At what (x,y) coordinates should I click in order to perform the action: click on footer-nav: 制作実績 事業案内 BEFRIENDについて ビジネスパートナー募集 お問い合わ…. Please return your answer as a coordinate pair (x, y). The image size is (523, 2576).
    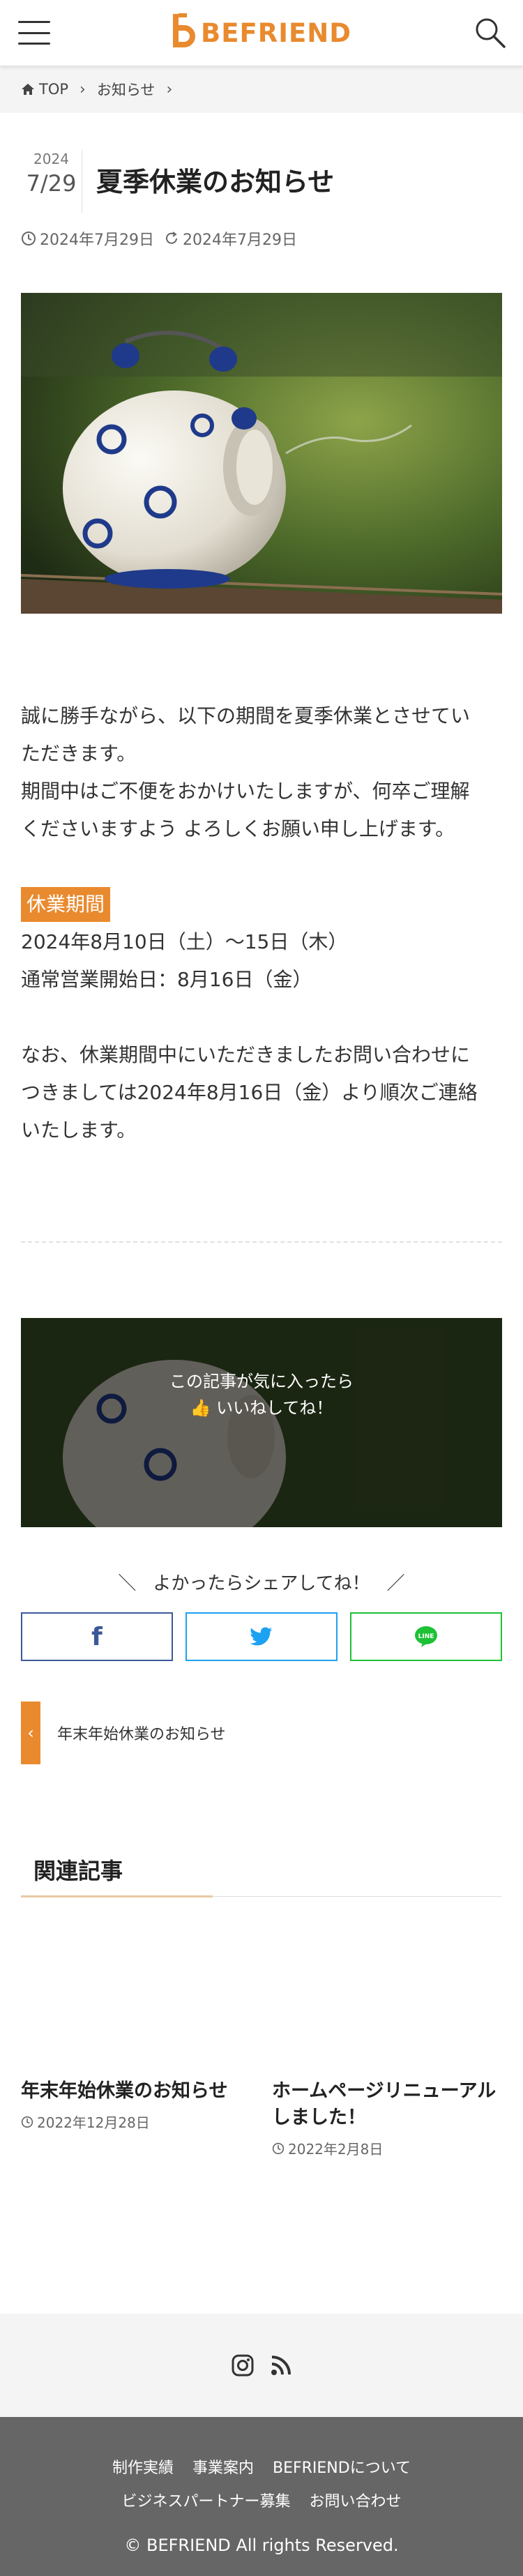
    Looking at the image, I should click on (261, 2485).